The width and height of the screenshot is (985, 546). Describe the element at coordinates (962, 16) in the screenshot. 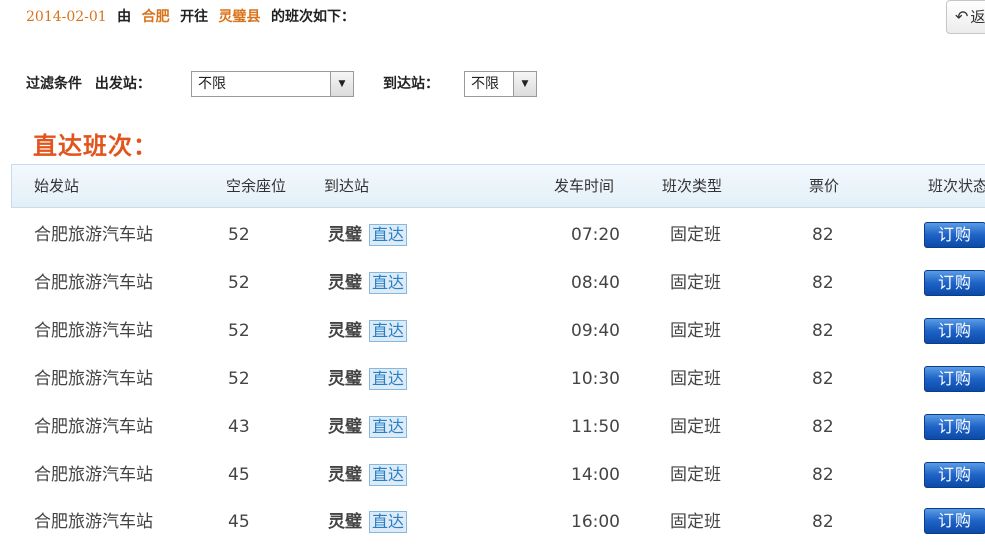

I see `return-arrow-icon: ↶` at that location.